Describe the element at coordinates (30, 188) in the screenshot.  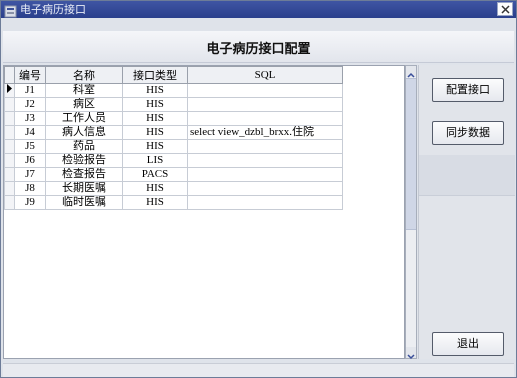
I see `cell-code: J8` at that location.